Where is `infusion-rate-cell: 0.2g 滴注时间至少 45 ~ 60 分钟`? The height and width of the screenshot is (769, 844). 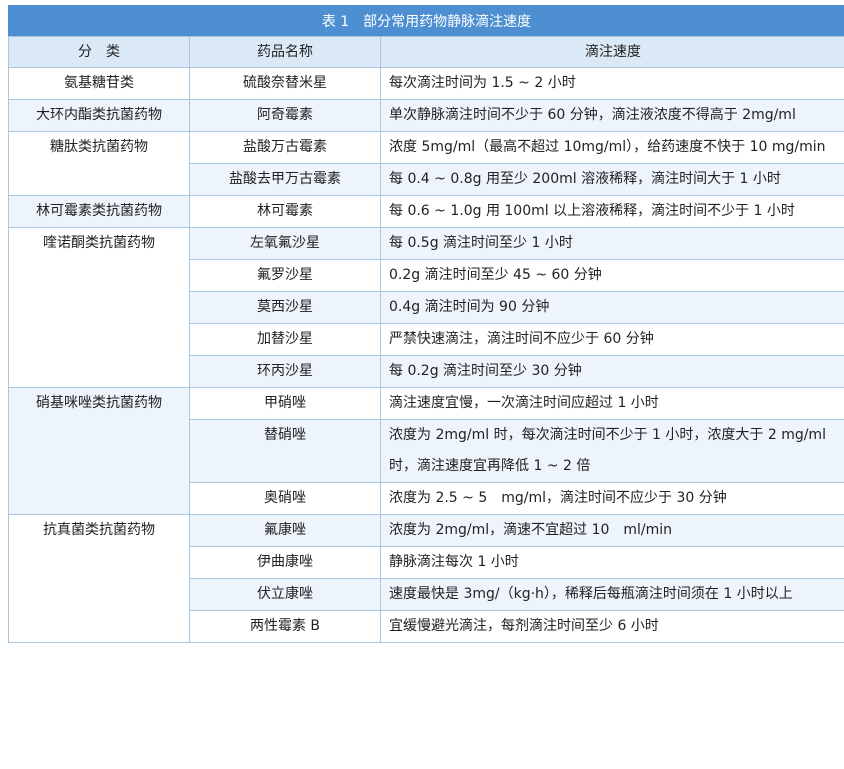
infusion-rate-cell: 0.2g 滴注时间至少 45 ~ 60 分钟 is located at coordinates (612, 276).